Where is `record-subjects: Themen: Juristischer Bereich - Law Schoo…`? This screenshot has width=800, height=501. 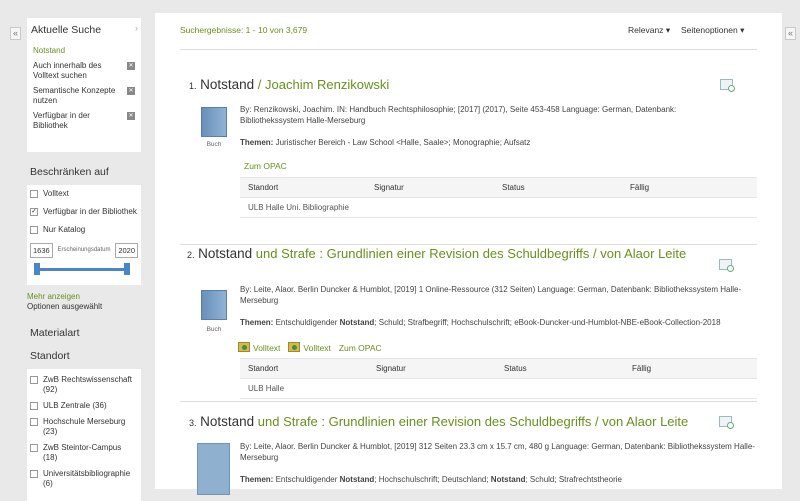 record-subjects: Themen: Juristischer Bereich - Law Schoo… is located at coordinates (490, 142).